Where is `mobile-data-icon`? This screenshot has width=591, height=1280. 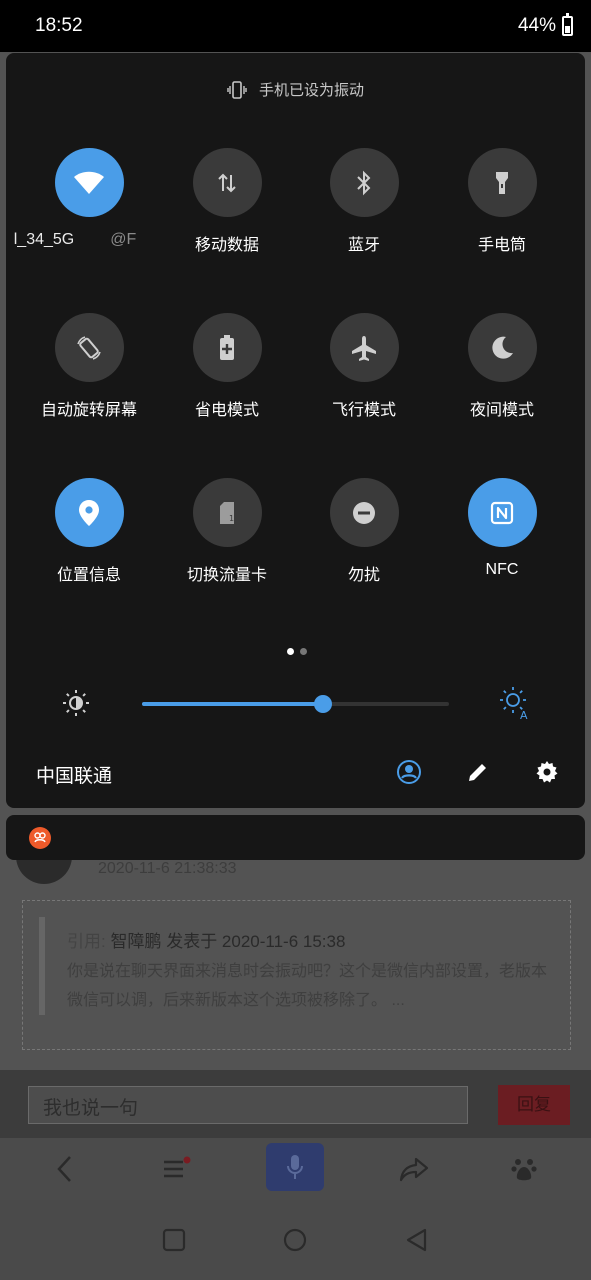 mobile-data-icon is located at coordinates (227, 182).